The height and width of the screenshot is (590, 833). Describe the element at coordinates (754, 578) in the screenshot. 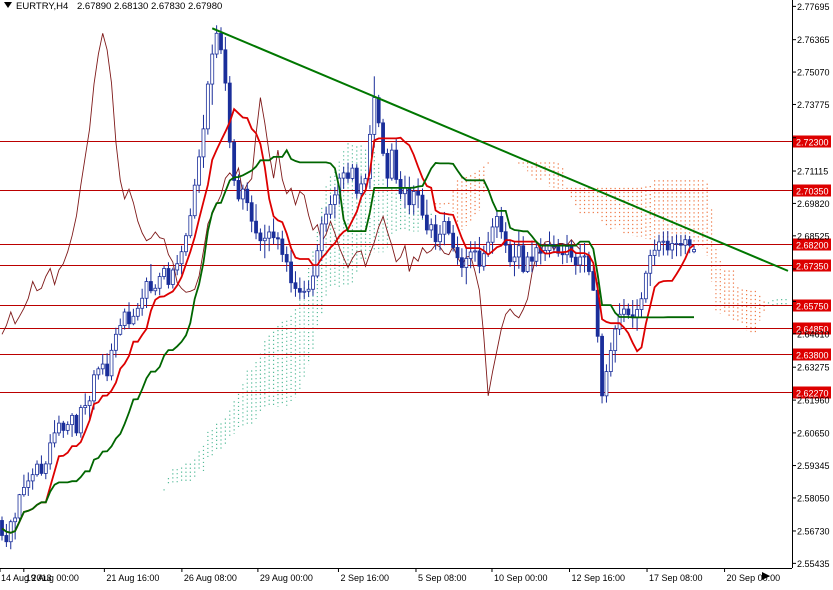

I see `x-tick-label: 20 Sep 00:00` at that location.